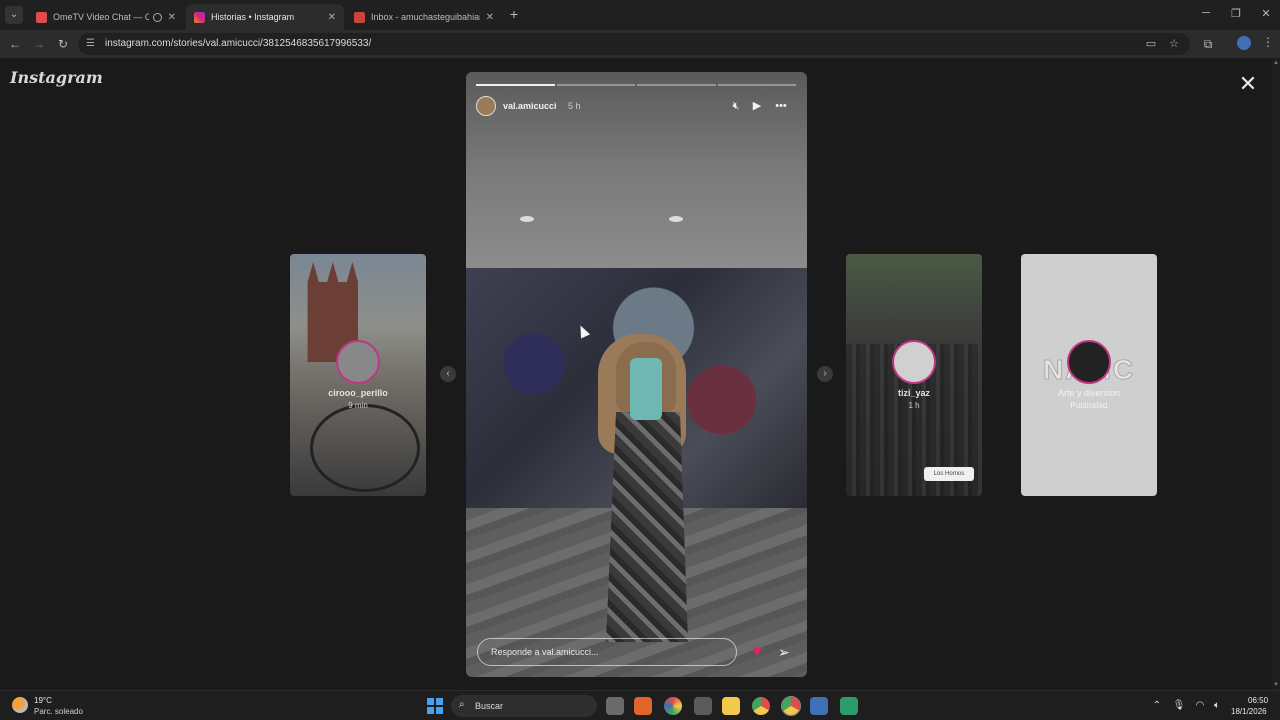 The height and width of the screenshot is (720, 1280). I want to click on close-window-button: ✕, so click(1266, 13).